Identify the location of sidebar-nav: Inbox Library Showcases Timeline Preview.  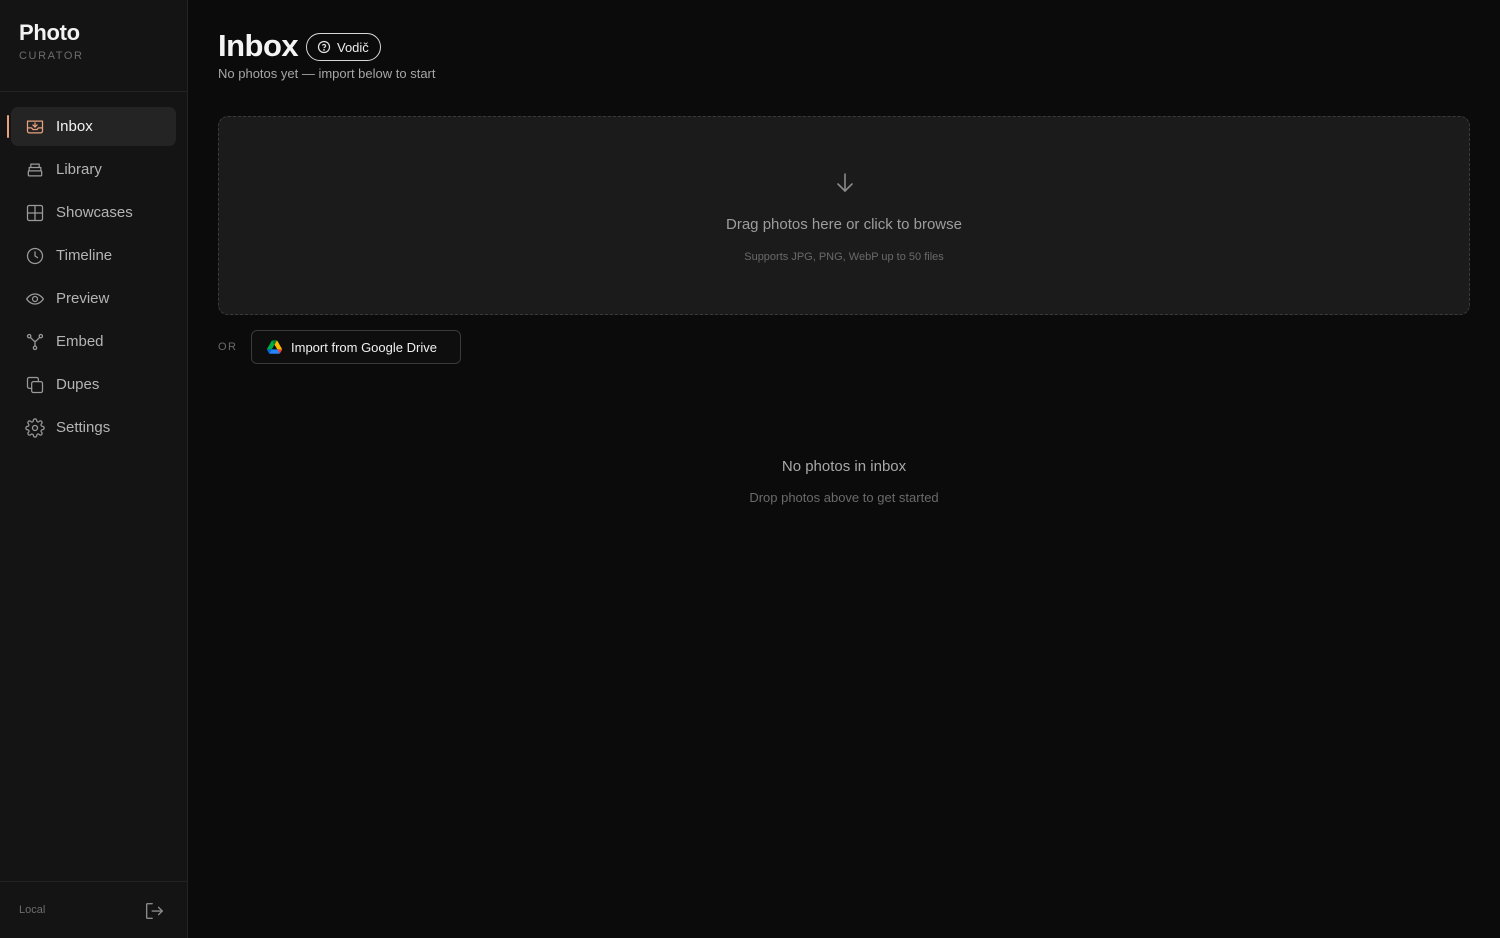
(91, 279).